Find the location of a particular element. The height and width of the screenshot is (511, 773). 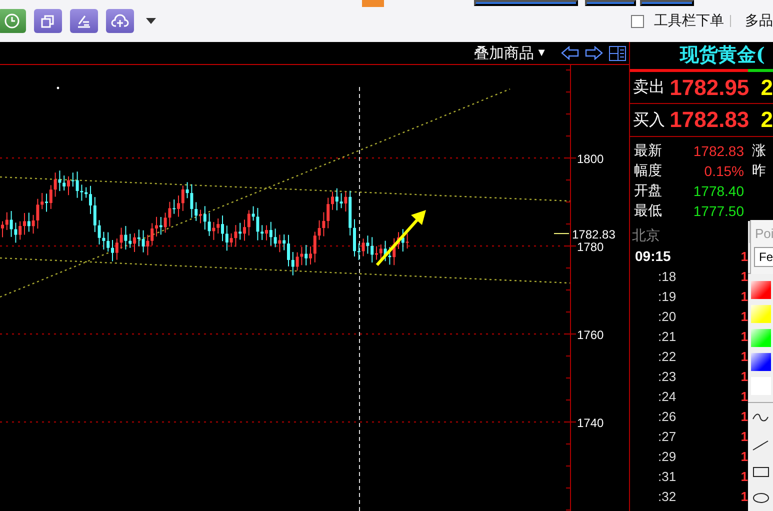

stat-label: 最新 is located at coordinates (648, 151).